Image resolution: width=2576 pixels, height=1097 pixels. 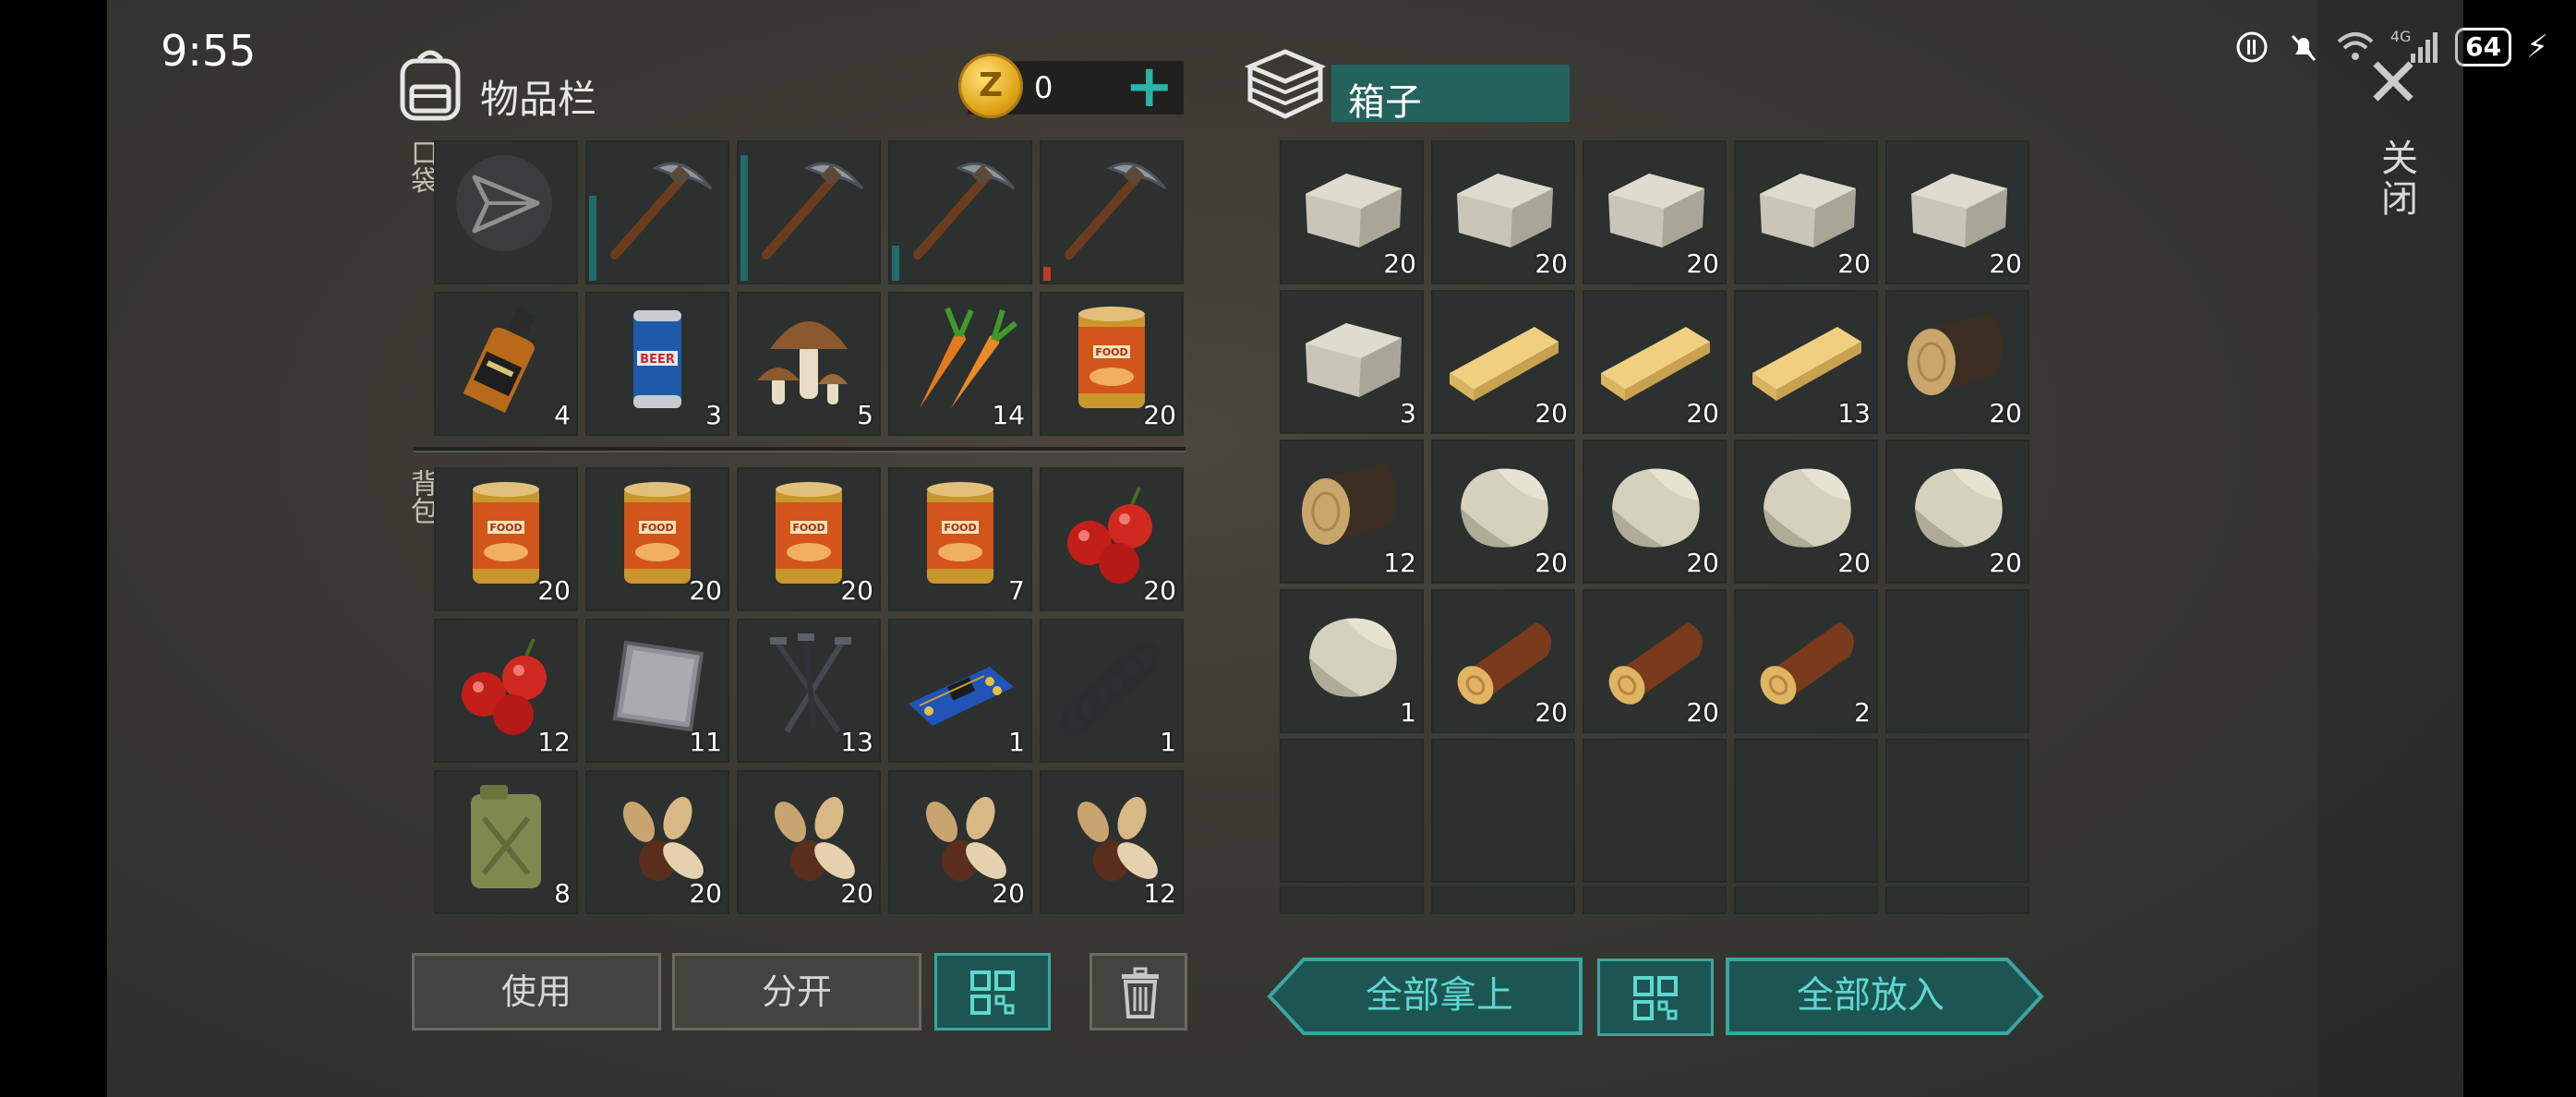 I want to click on item-count: 8, so click(x=562, y=893).